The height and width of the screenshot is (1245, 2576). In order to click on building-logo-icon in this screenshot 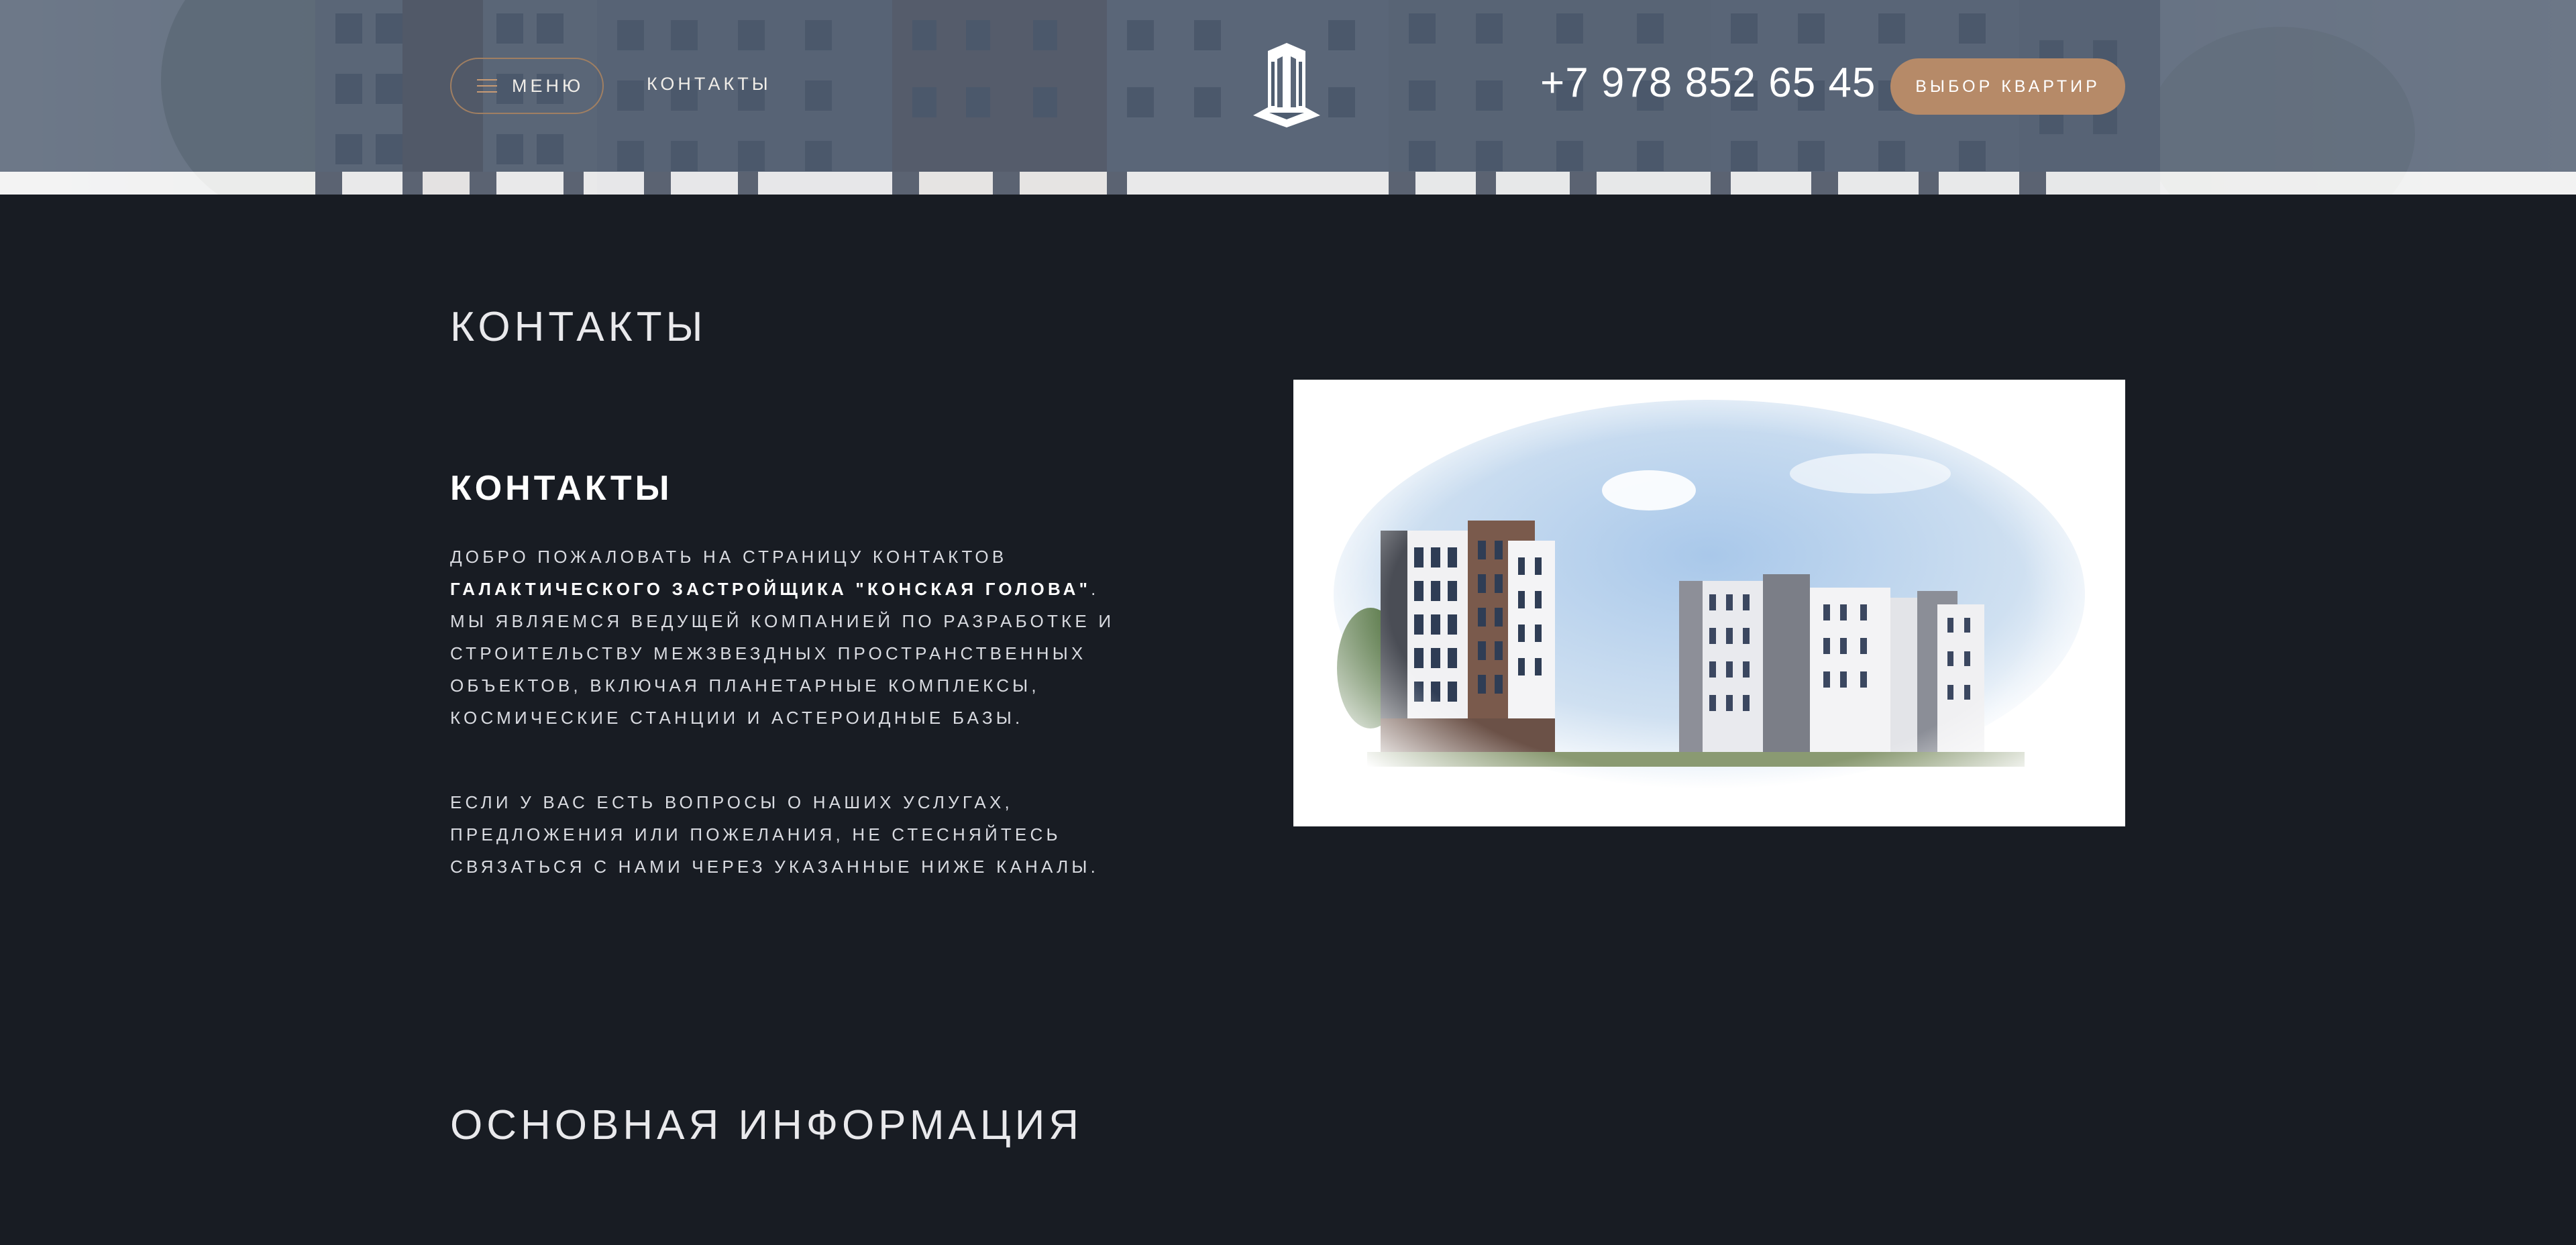, I will do `click(1286, 85)`.